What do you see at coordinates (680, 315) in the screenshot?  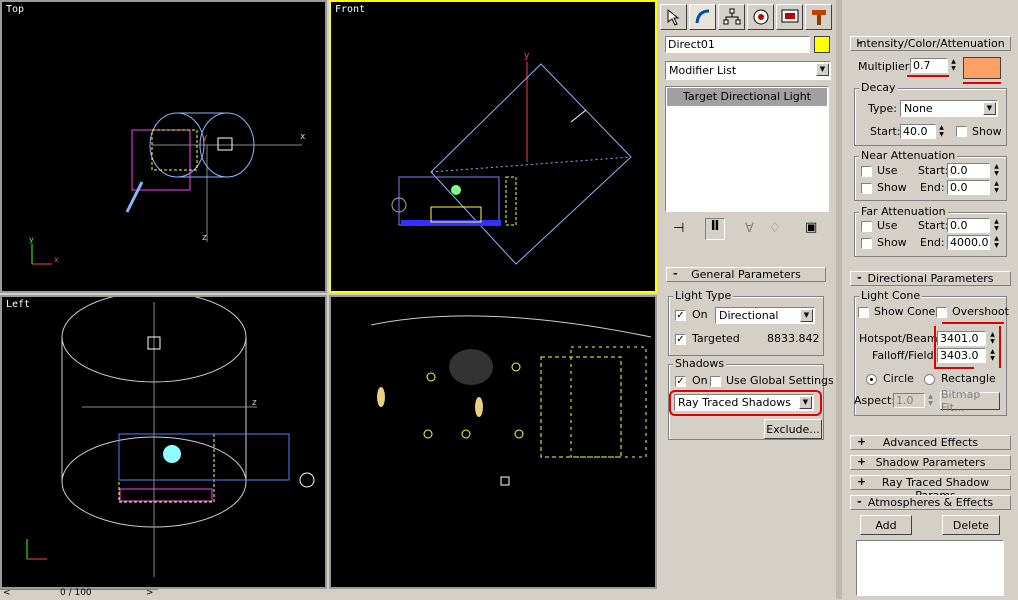 I see `light-on-checkbox: ✓` at bounding box center [680, 315].